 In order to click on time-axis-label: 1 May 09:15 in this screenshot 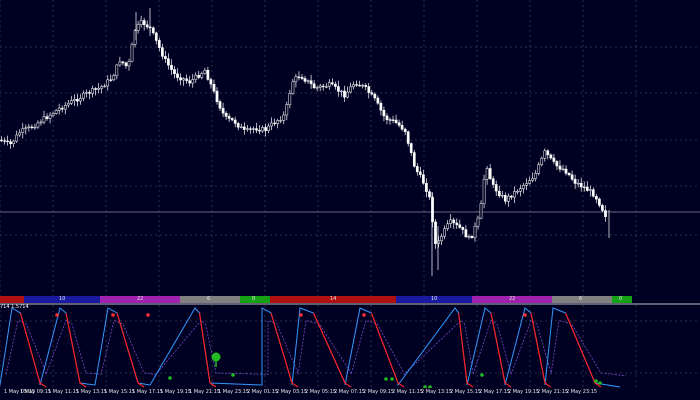, I will do `click(36, 392)`.